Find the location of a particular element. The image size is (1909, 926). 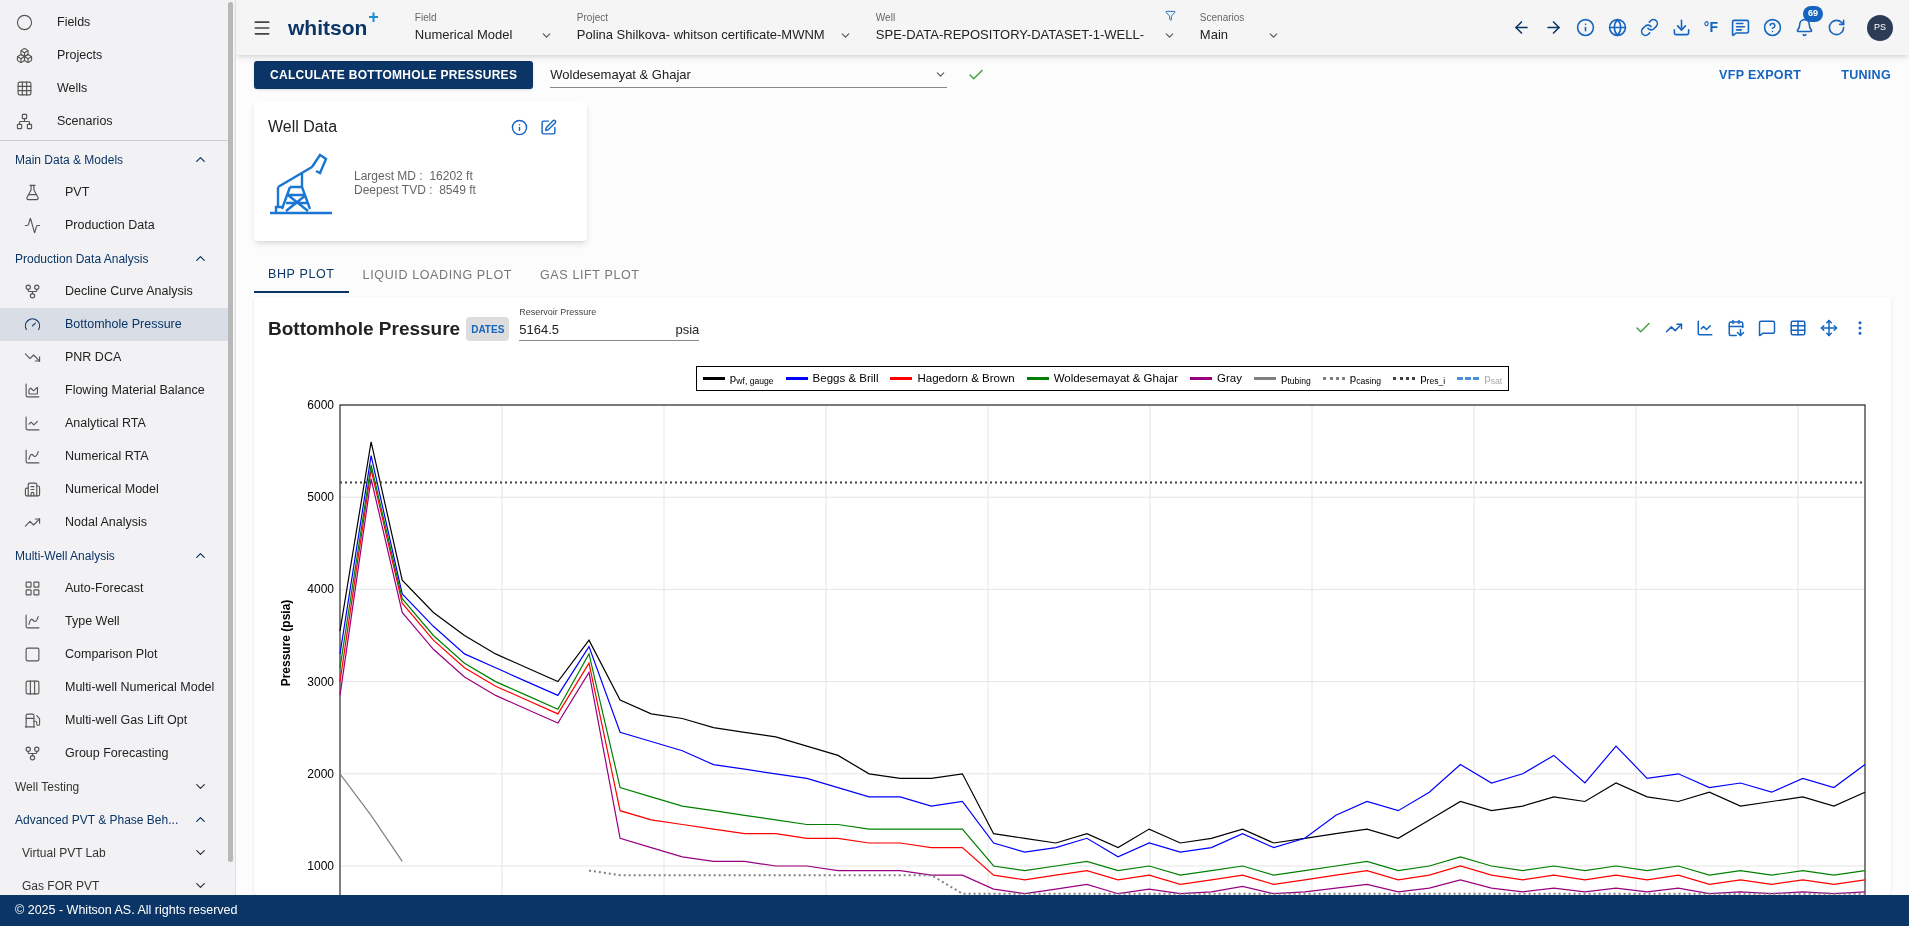

logo: whitson+ is located at coordinates (333, 27).